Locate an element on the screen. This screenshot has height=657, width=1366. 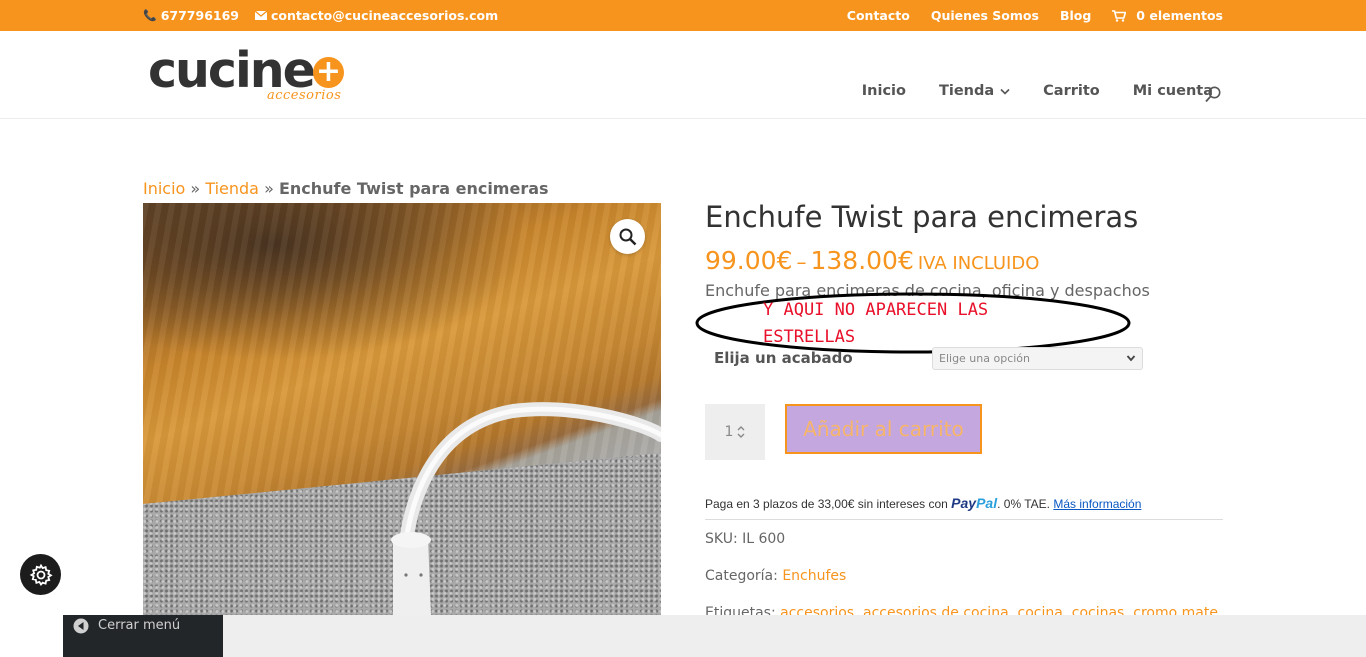
add-to-cart-button: Añadir al carrito is located at coordinates (883, 429).